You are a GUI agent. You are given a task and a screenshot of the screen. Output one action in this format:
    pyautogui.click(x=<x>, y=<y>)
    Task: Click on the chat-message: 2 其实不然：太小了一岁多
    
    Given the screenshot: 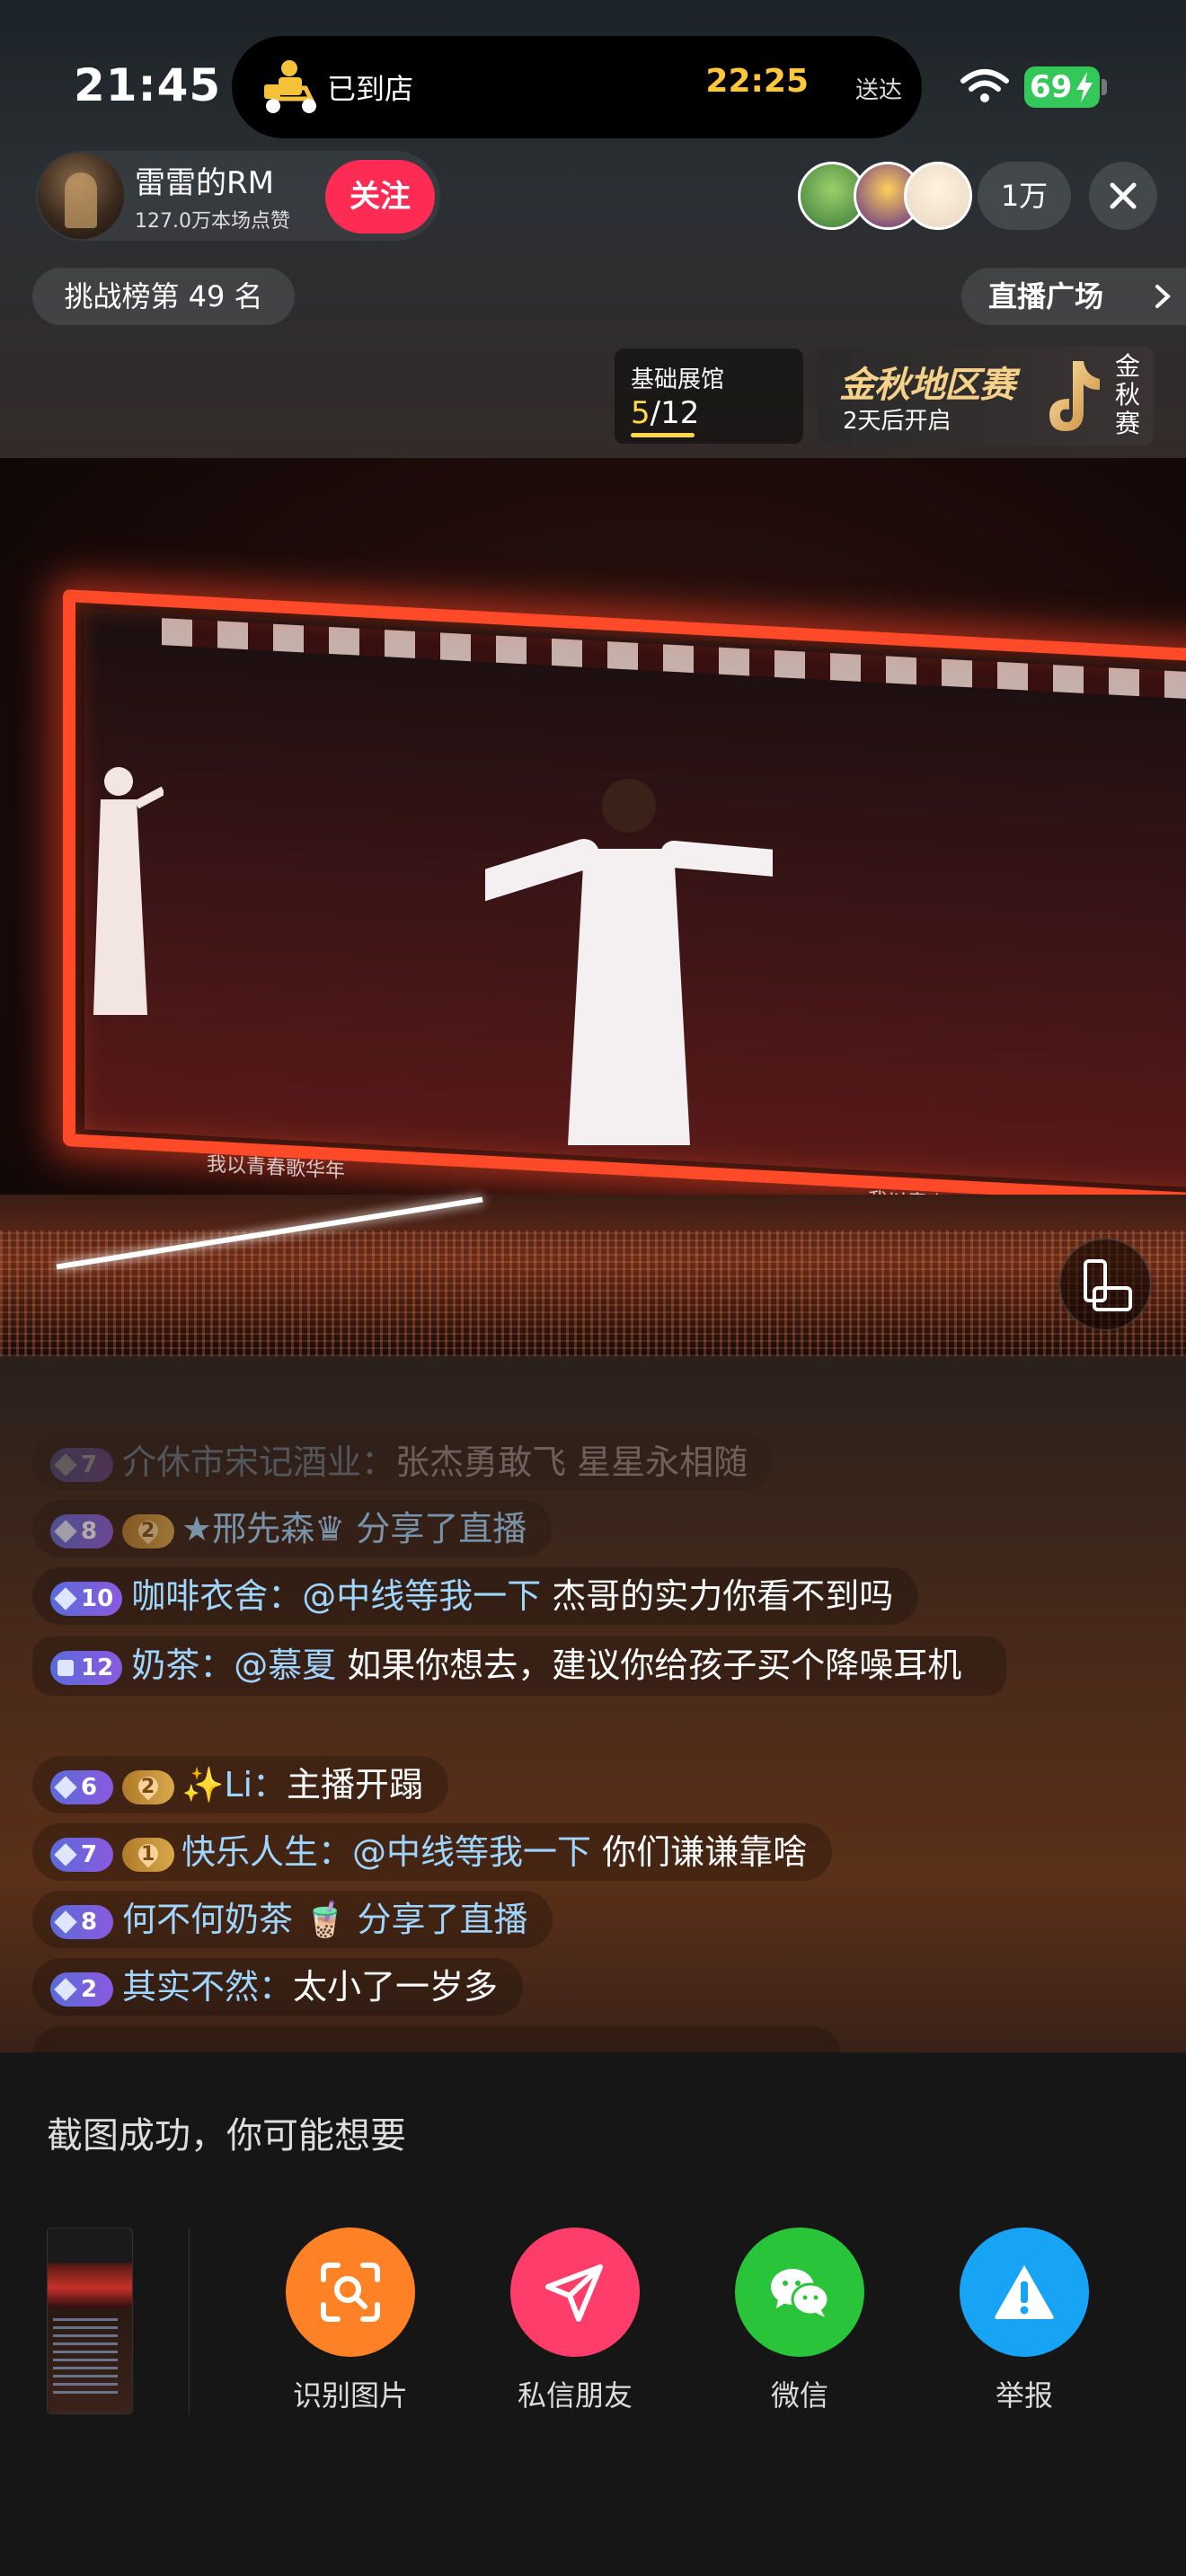 What is the action you would take?
    pyautogui.click(x=278, y=1987)
    